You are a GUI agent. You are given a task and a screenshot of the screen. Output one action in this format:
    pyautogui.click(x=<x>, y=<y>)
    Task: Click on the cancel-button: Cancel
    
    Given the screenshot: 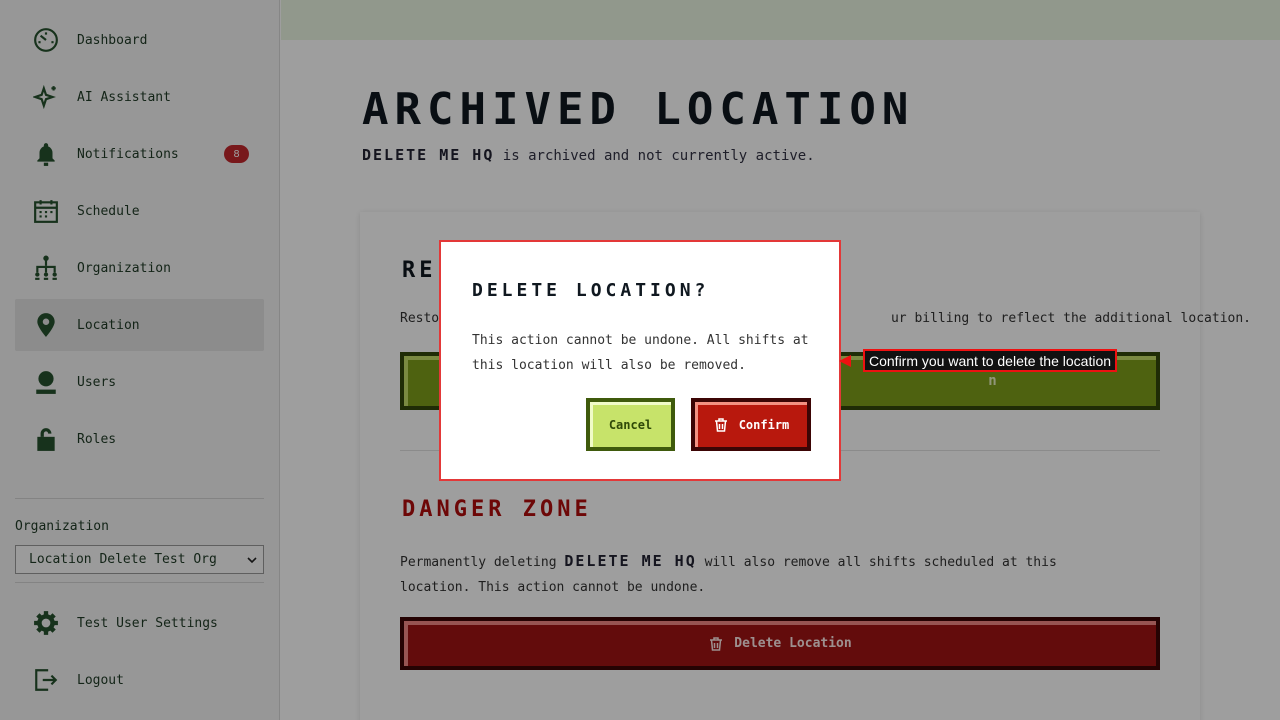 What is the action you would take?
    pyautogui.click(x=630, y=424)
    